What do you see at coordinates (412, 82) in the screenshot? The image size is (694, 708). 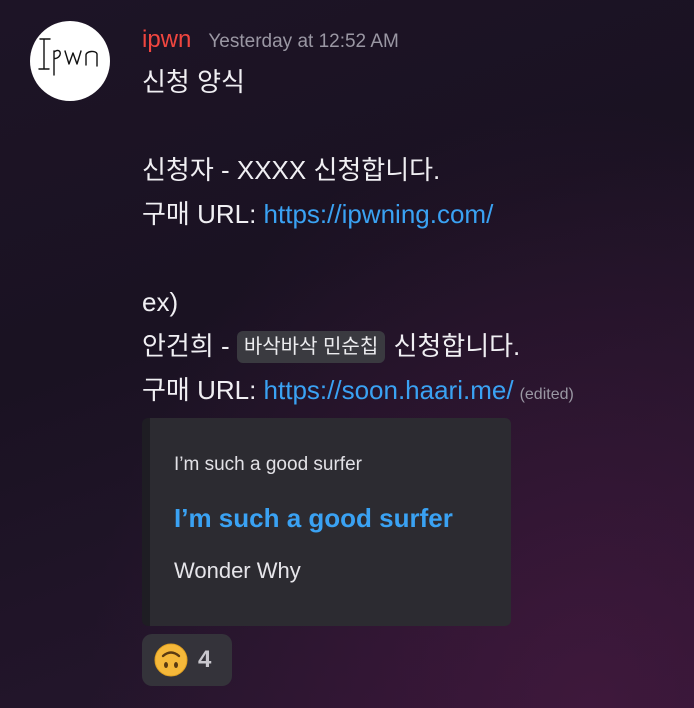 I see `message-line: 신청 양식` at bounding box center [412, 82].